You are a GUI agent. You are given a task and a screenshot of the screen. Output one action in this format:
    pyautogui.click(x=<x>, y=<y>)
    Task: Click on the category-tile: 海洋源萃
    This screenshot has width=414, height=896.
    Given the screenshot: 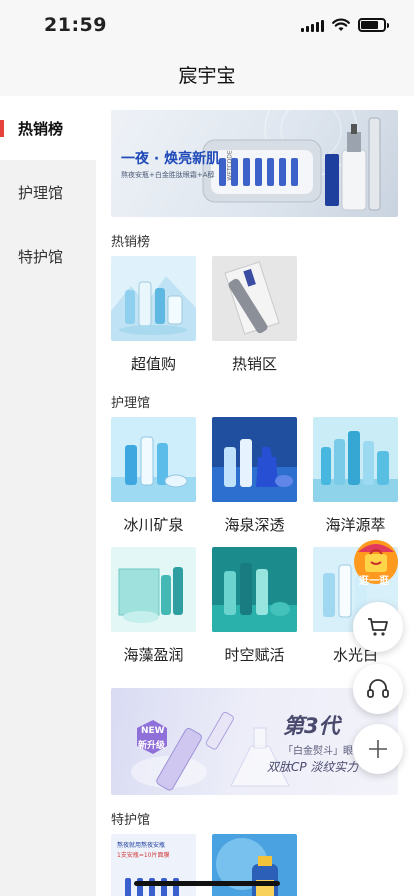 What is the action you would take?
    pyautogui.click(x=355, y=476)
    